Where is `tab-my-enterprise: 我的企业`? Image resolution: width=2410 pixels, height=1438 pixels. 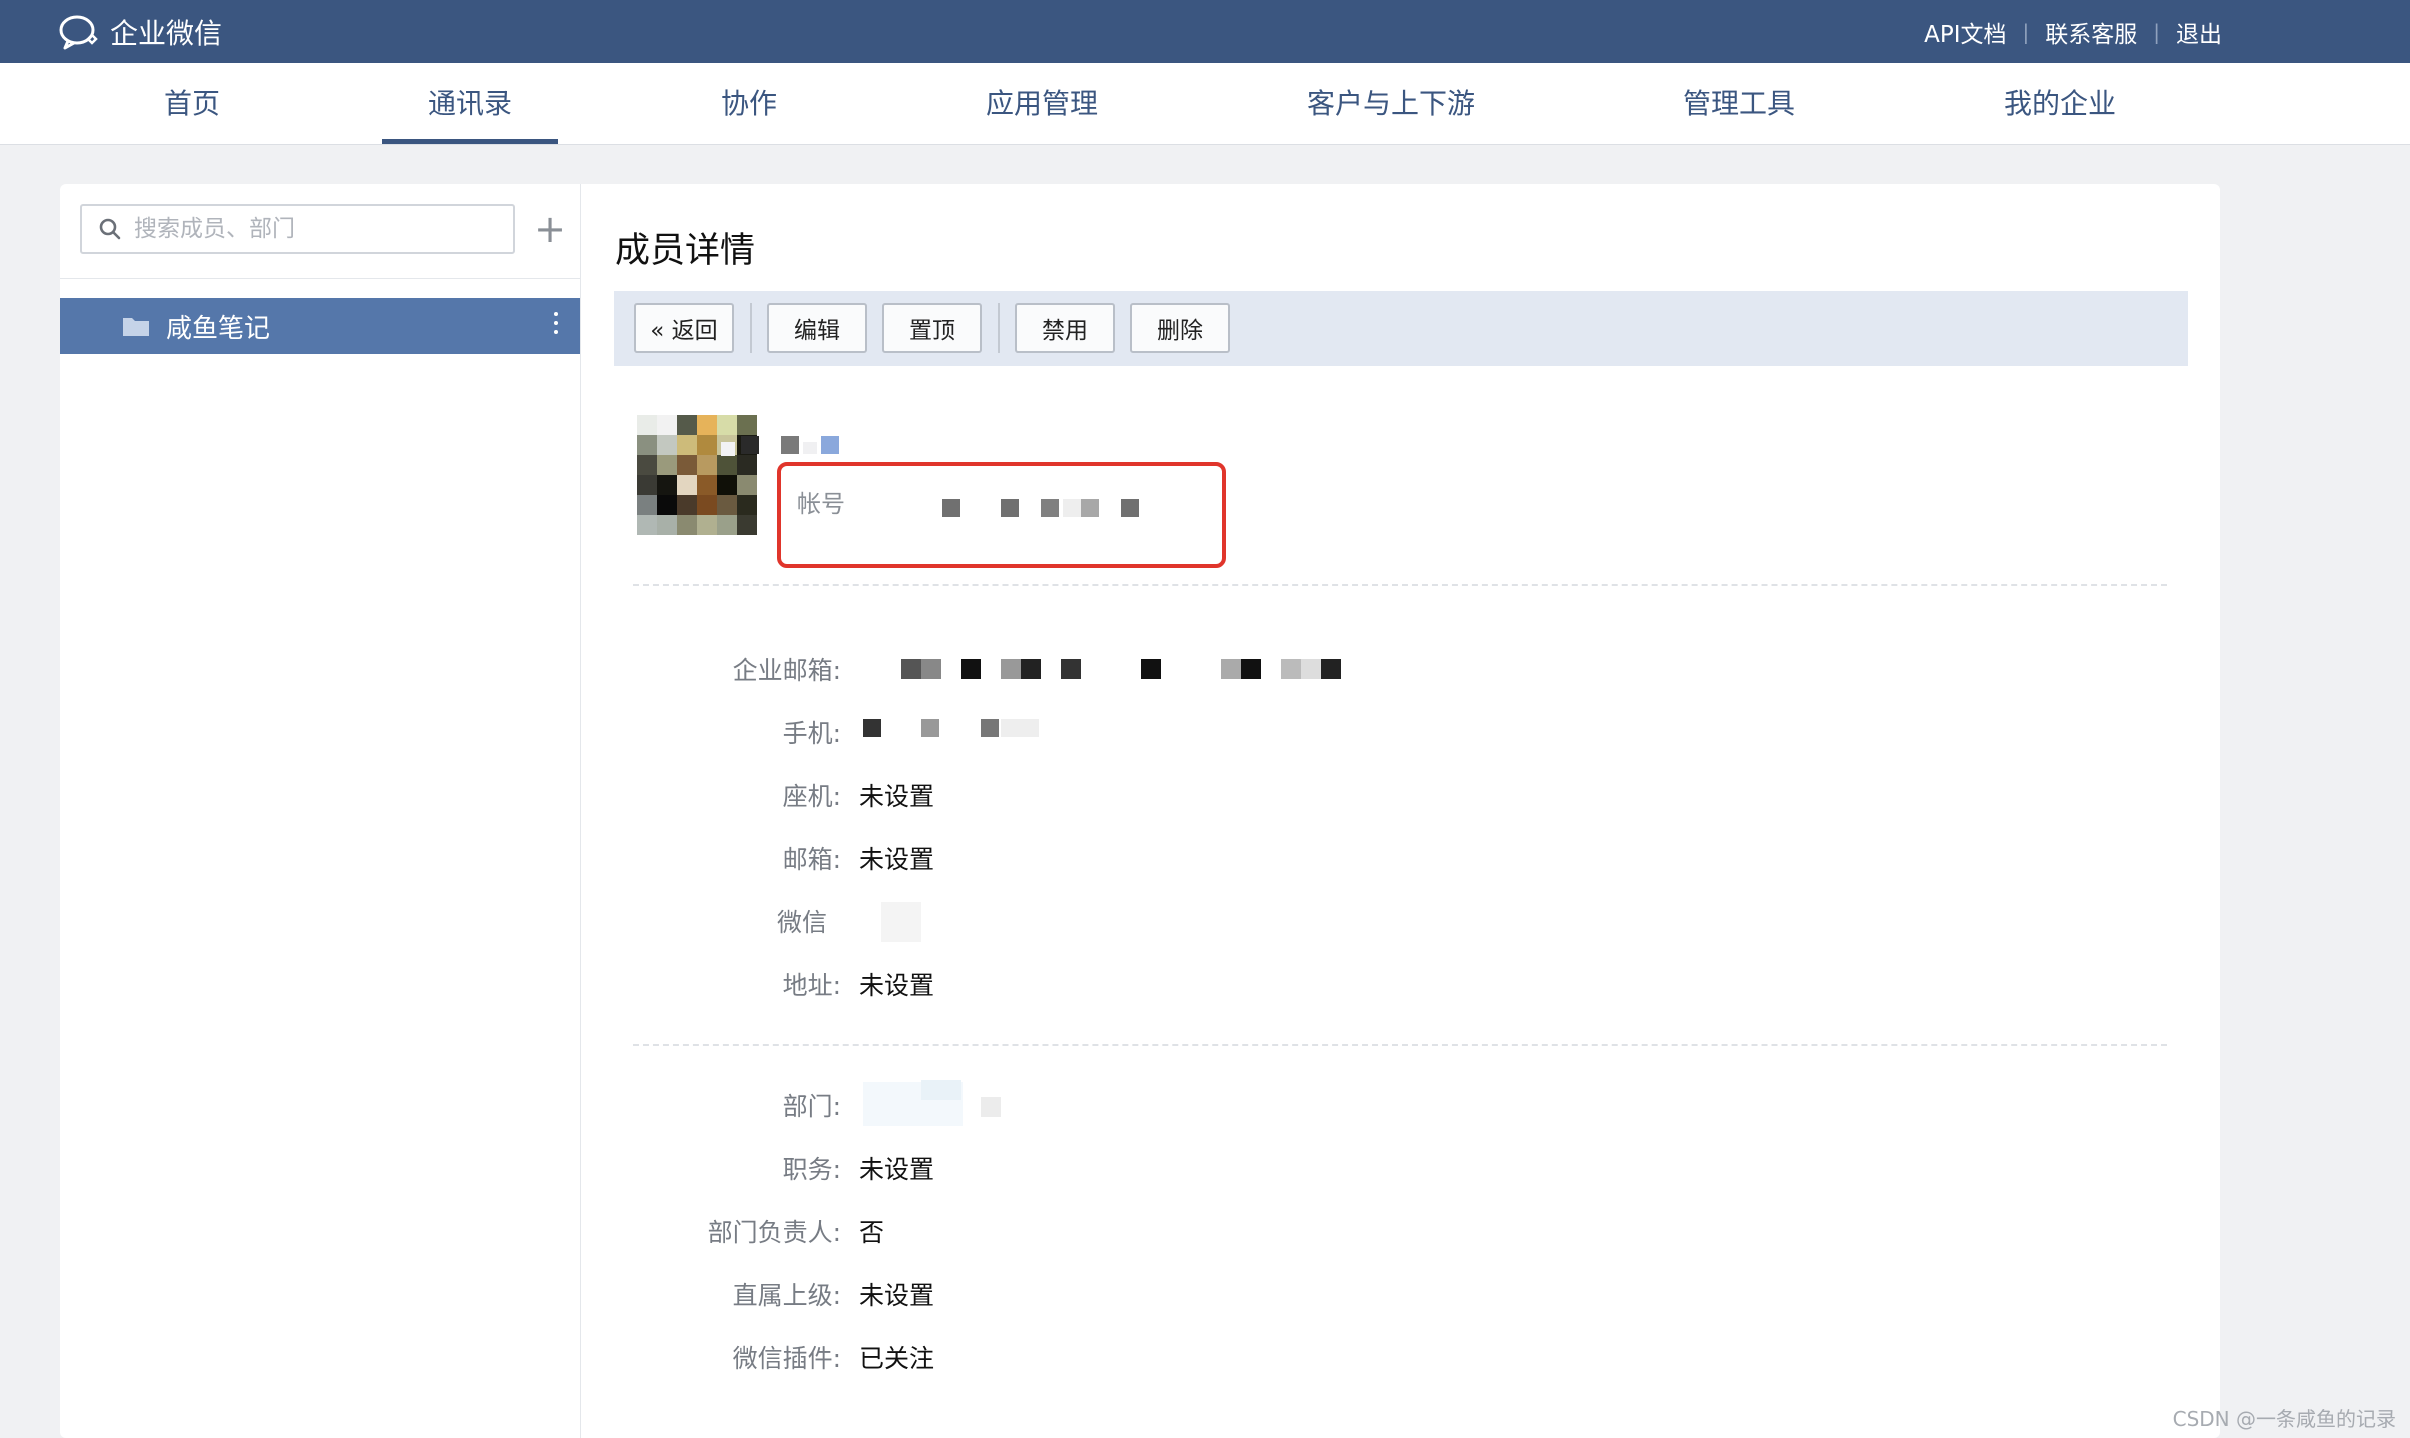 tab-my-enterprise: 我的企业 is located at coordinates (2060, 103).